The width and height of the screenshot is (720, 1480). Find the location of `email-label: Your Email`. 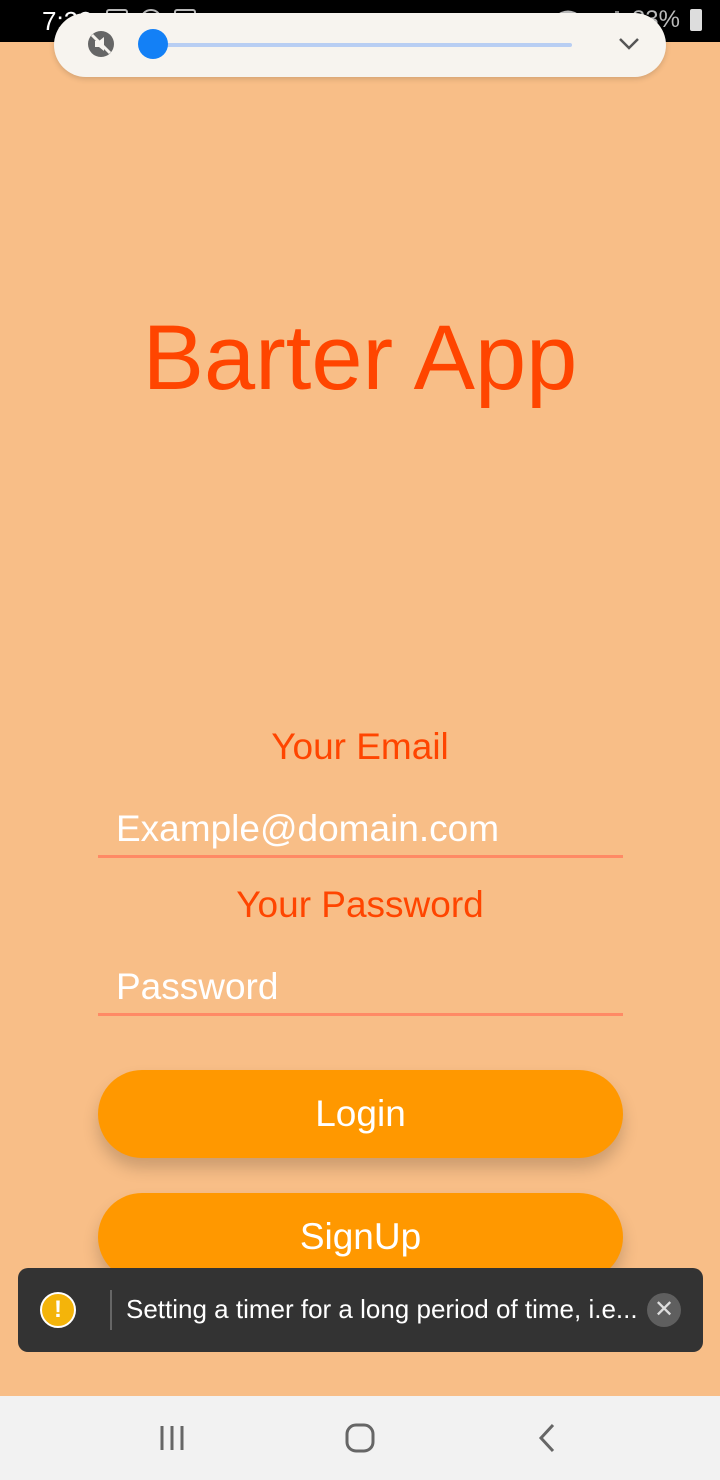

email-label: Your Email is located at coordinates (360, 746).